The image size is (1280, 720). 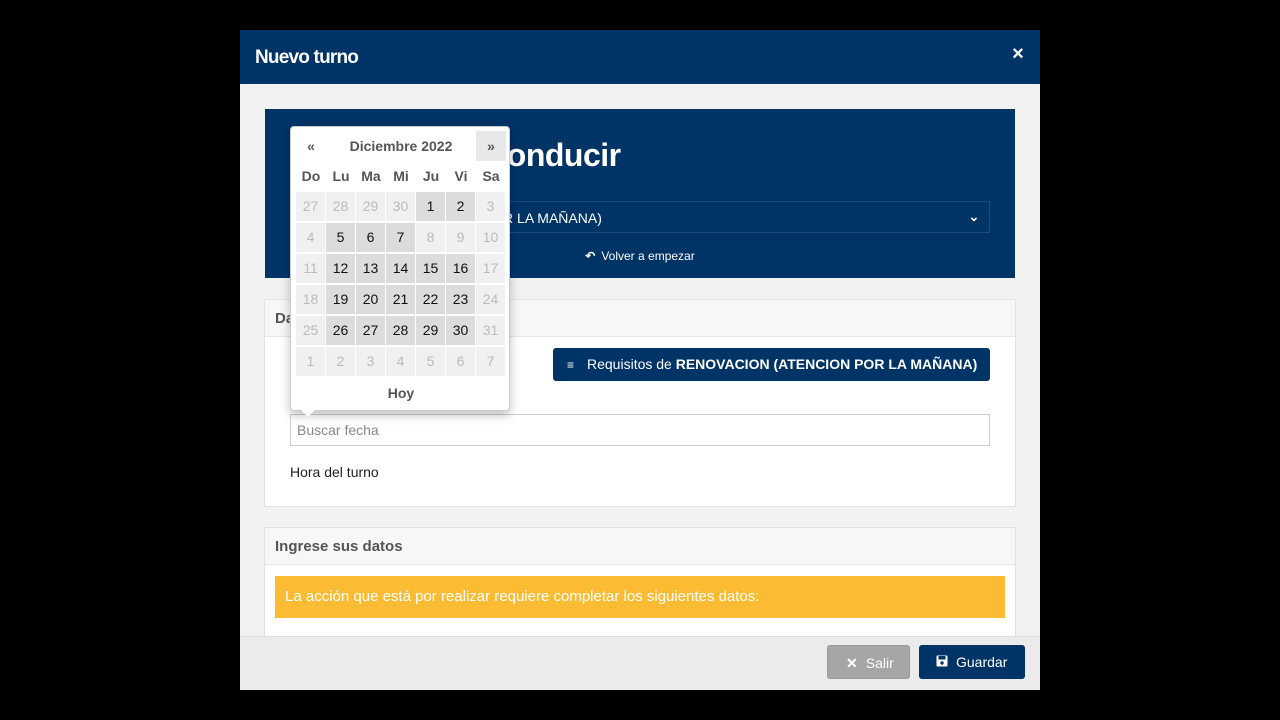 I want to click on calendar-day-disabled: 5, so click(x=430, y=361).